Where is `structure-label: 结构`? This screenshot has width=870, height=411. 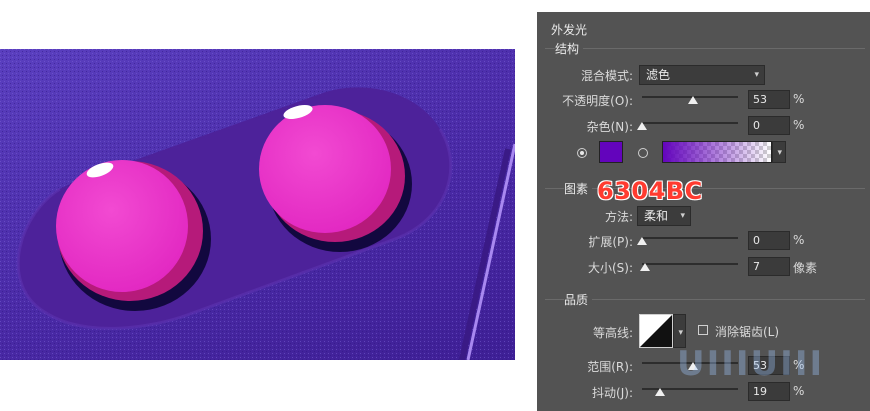
structure-label: 结构 is located at coordinates (569, 48).